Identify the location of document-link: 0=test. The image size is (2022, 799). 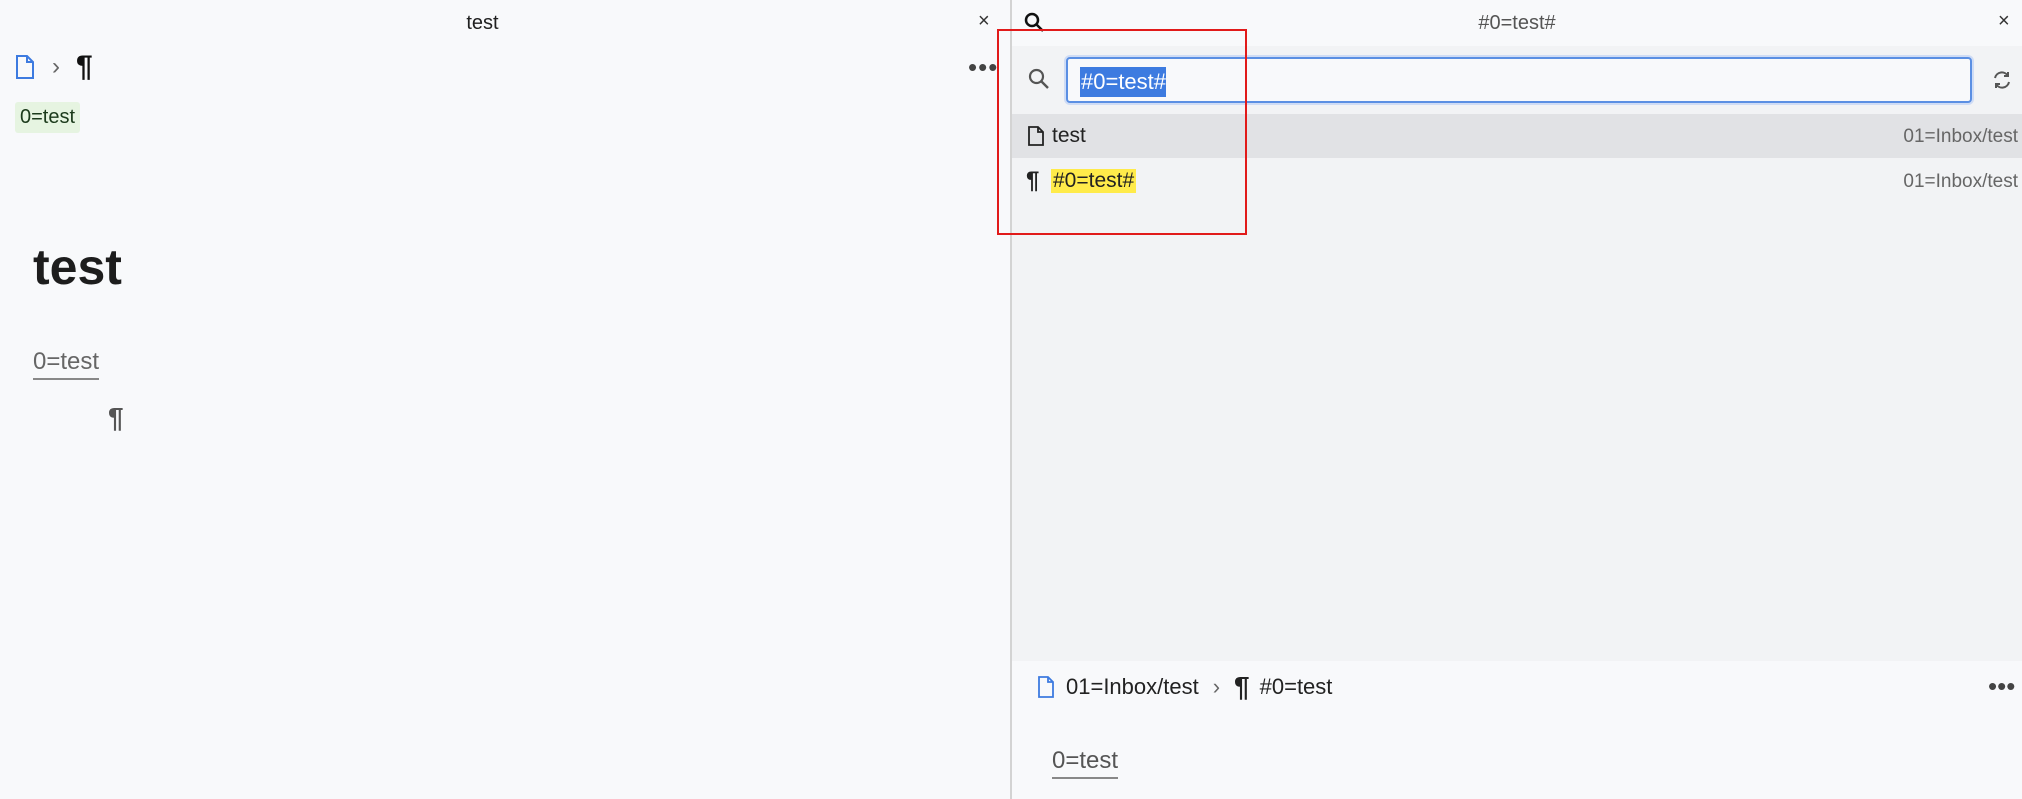
(66, 364).